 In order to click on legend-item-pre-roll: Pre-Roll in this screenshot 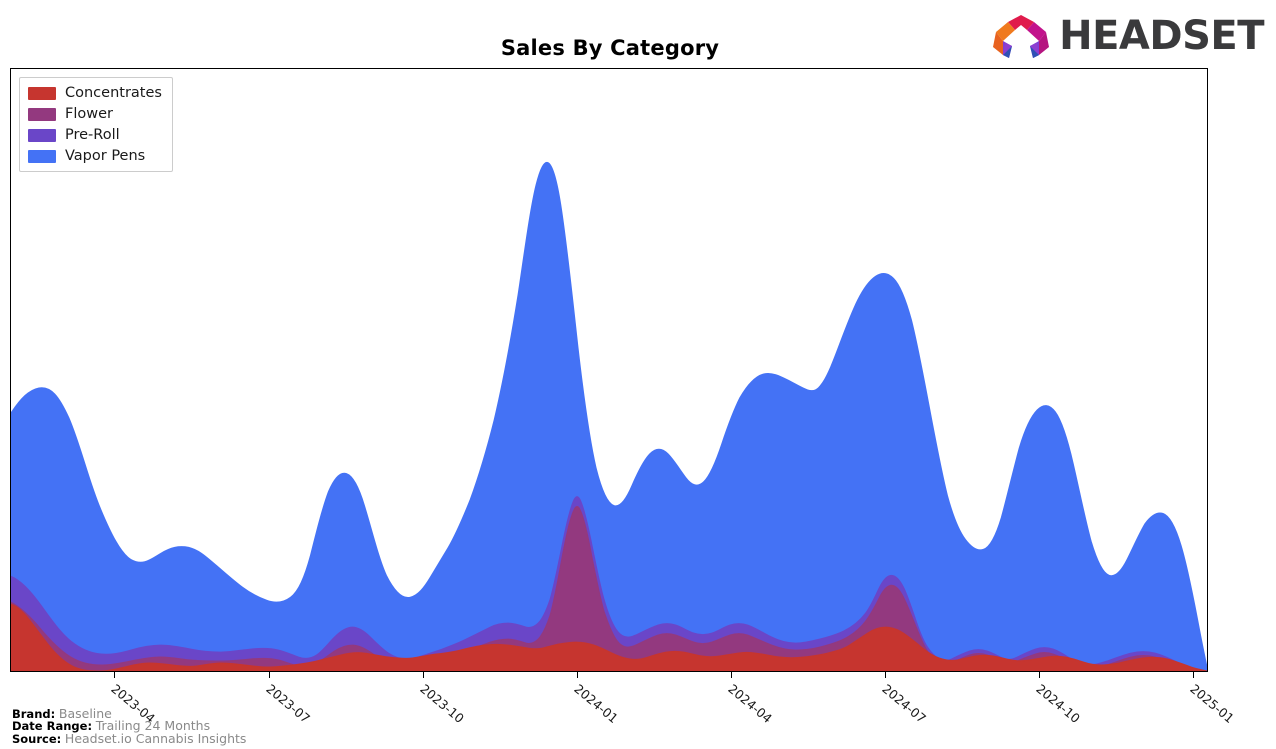, I will do `click(95, 135)`.